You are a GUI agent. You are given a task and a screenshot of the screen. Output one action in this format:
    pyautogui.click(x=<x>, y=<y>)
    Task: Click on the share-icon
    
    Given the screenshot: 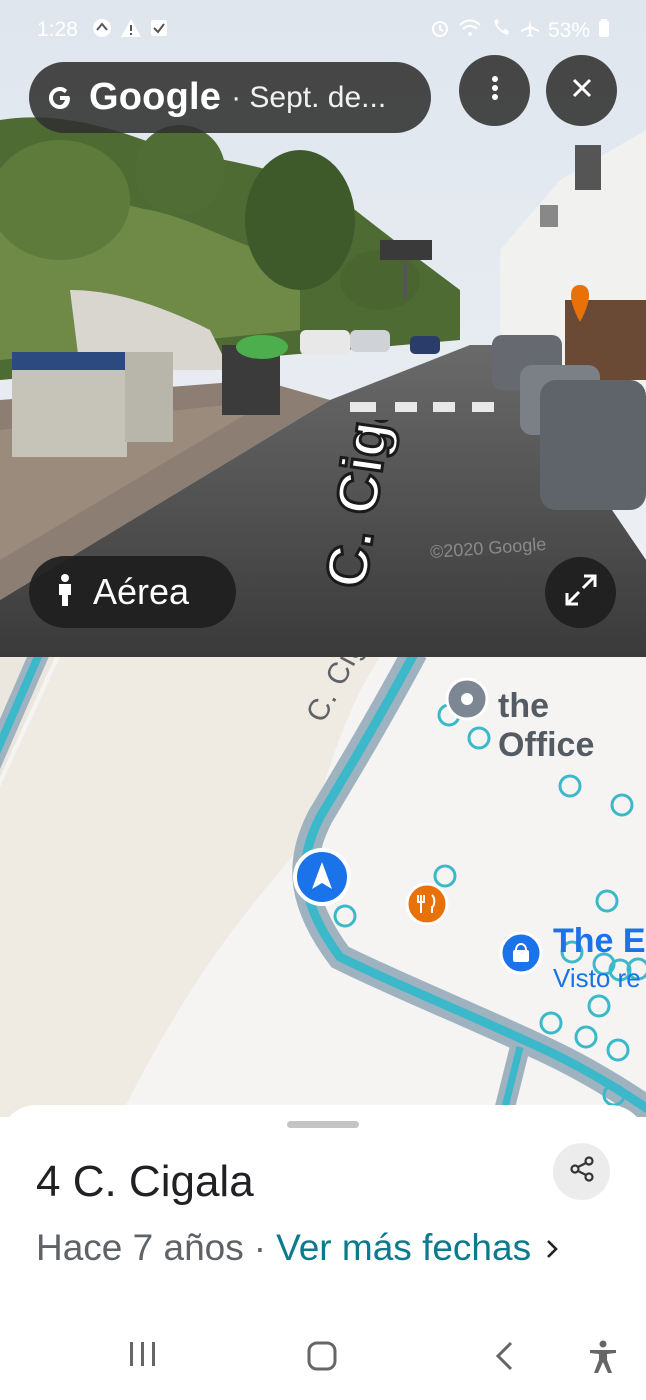 What is the action you would take?
    pyautogui.click(x=582, y=1171)
    